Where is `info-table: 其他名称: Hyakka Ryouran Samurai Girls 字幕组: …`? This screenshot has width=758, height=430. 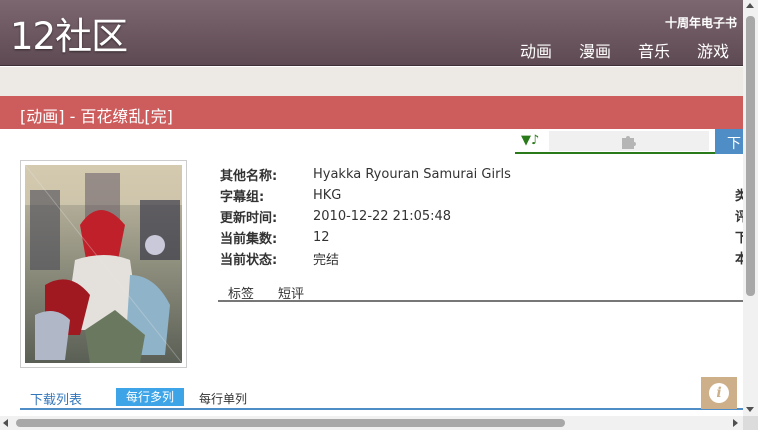
info-table: 其他名称: Hyakka Ryouran Samurai Girls 字幕组: … is located at coordinates (365, 216).